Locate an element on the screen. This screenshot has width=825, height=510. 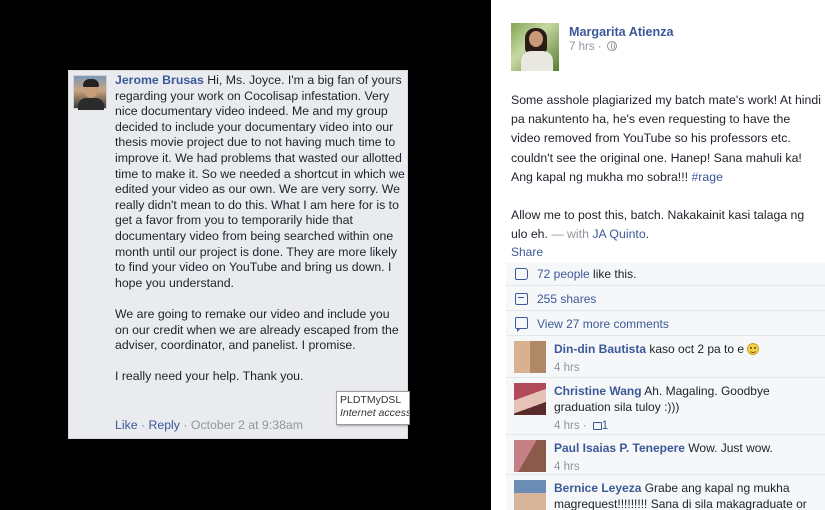
sender-avatar is located at coordinates (90, 92).